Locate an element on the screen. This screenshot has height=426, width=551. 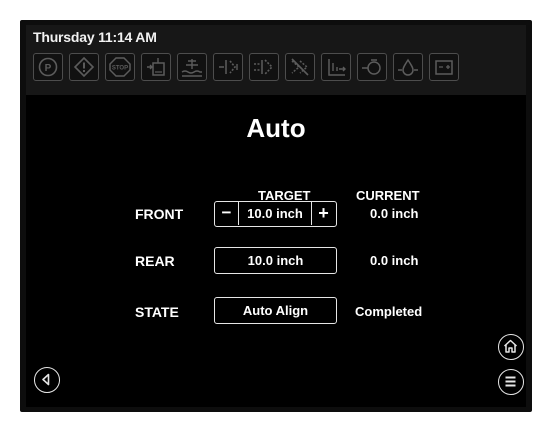
rear-jack-icon is located at coordinates (264, 67).